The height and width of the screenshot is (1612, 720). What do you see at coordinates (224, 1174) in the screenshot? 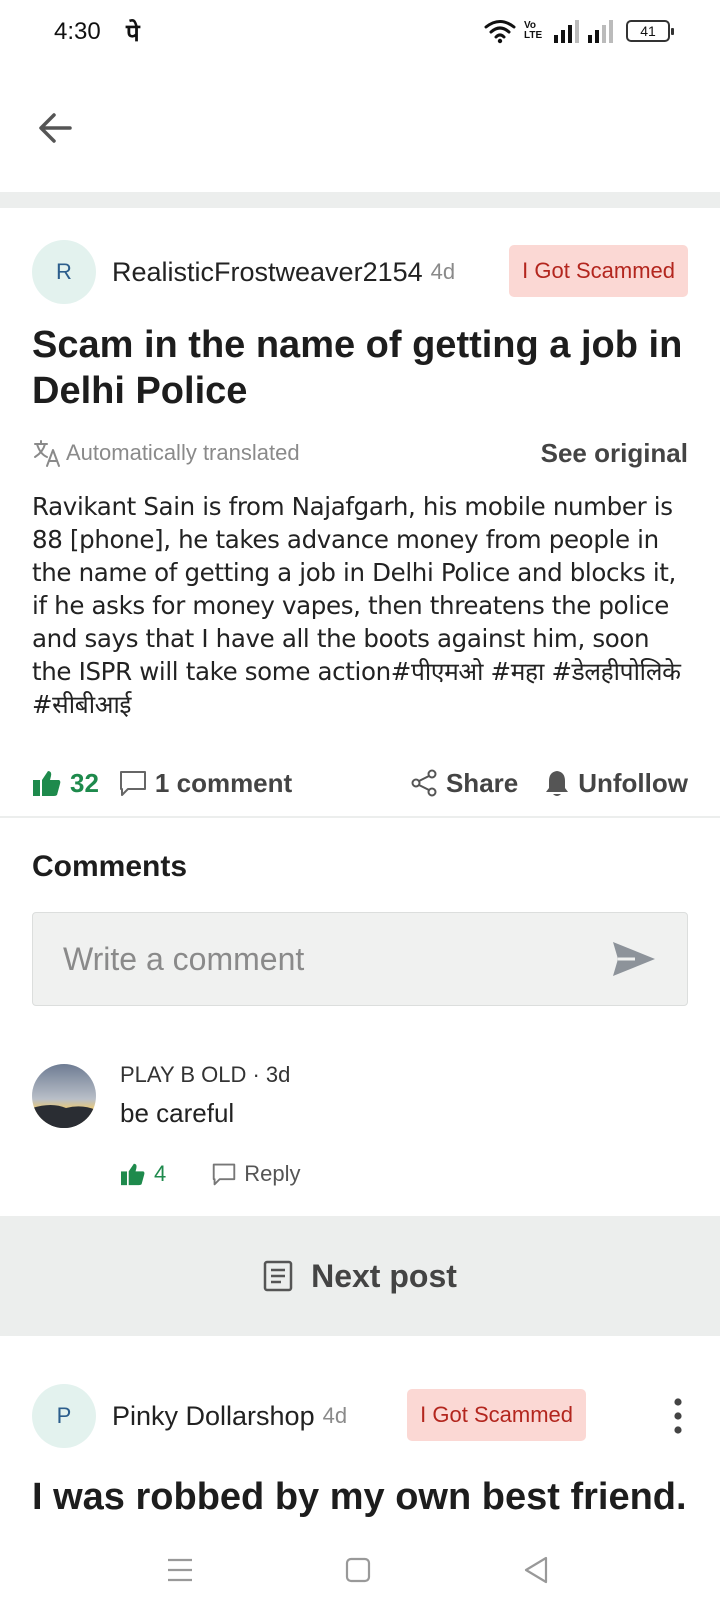
I see `reply-icon` at bounding box center [224, 1174].